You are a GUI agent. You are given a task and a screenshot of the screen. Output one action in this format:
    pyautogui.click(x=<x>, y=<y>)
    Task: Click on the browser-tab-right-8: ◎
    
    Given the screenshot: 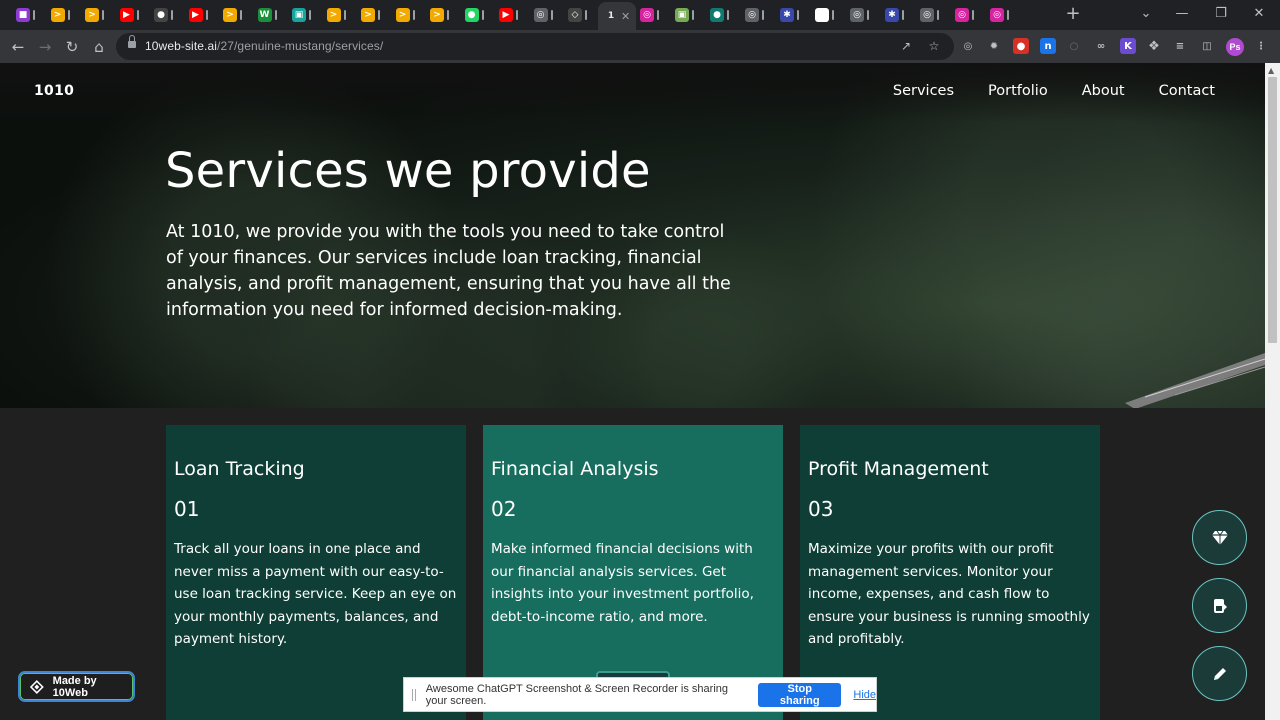 What is the action you would take?
    pyautogui.click(x=929, y=15)
    